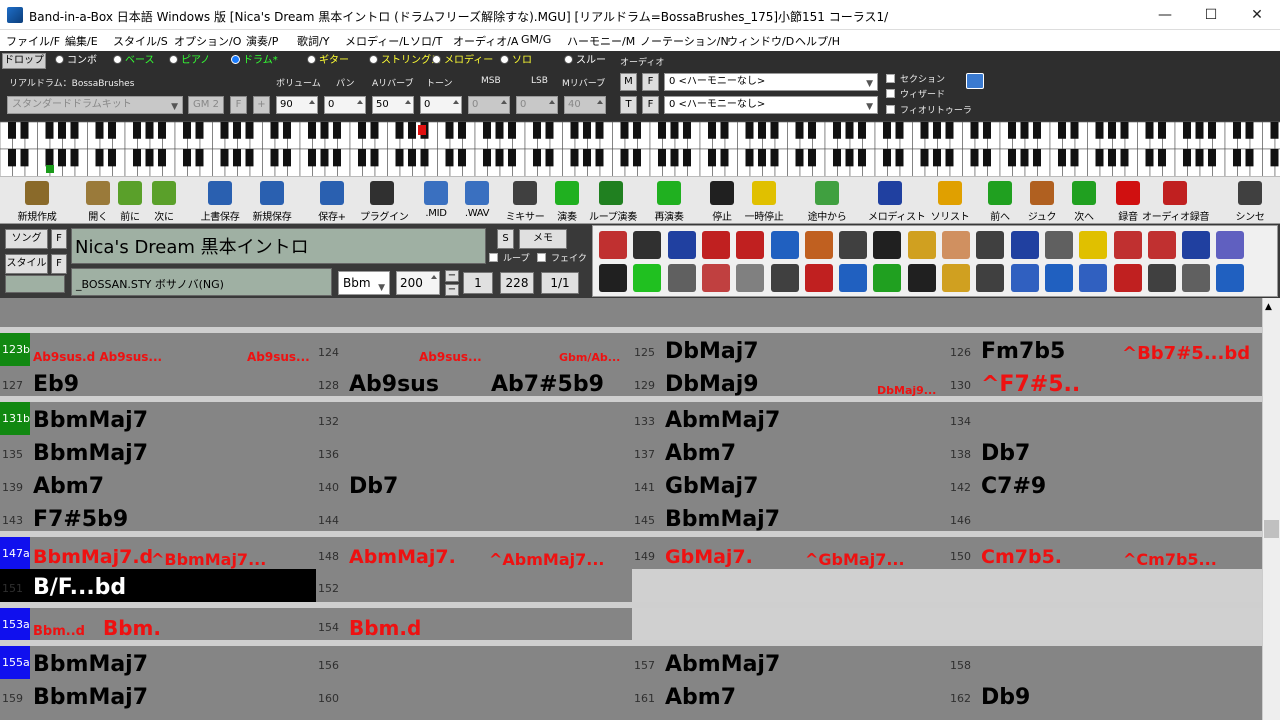 This screenshot has height=720, width=1280. I want to click on doc-icon, so click(1058, 278).